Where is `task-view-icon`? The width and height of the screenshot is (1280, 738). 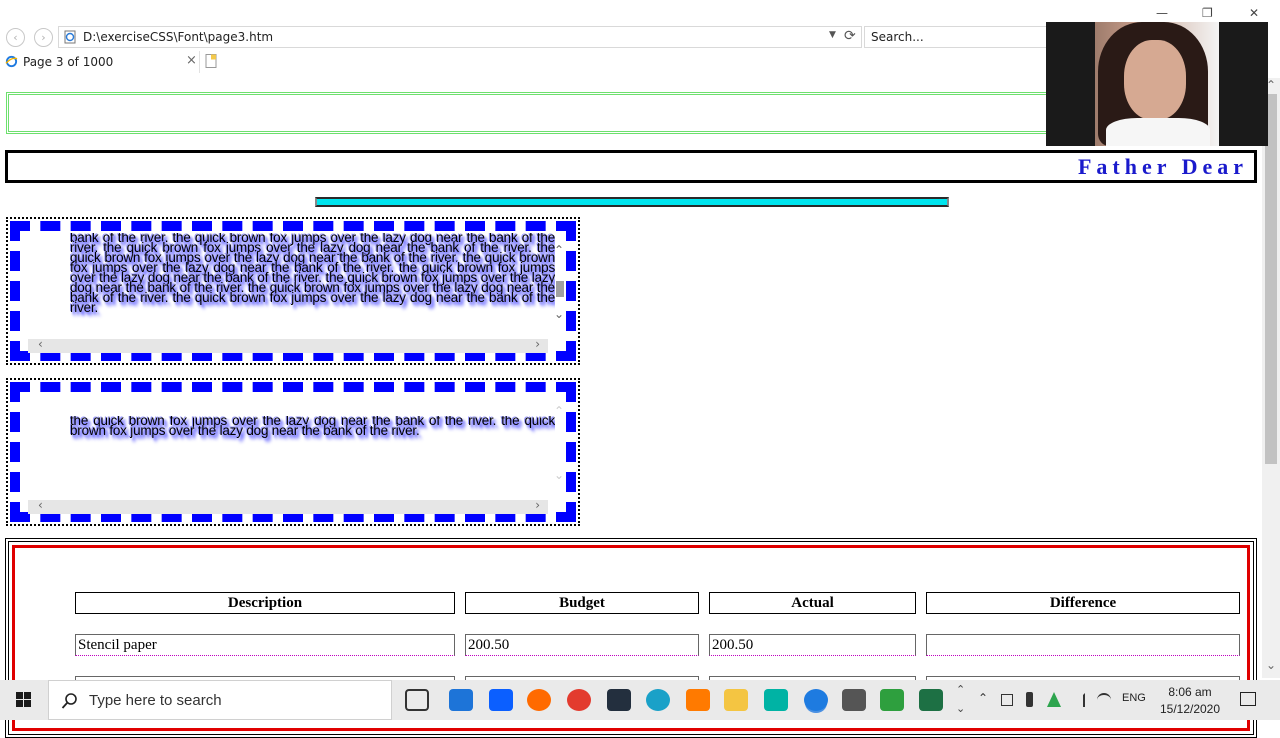 task-view-icon is located at coordinates (417, 700).